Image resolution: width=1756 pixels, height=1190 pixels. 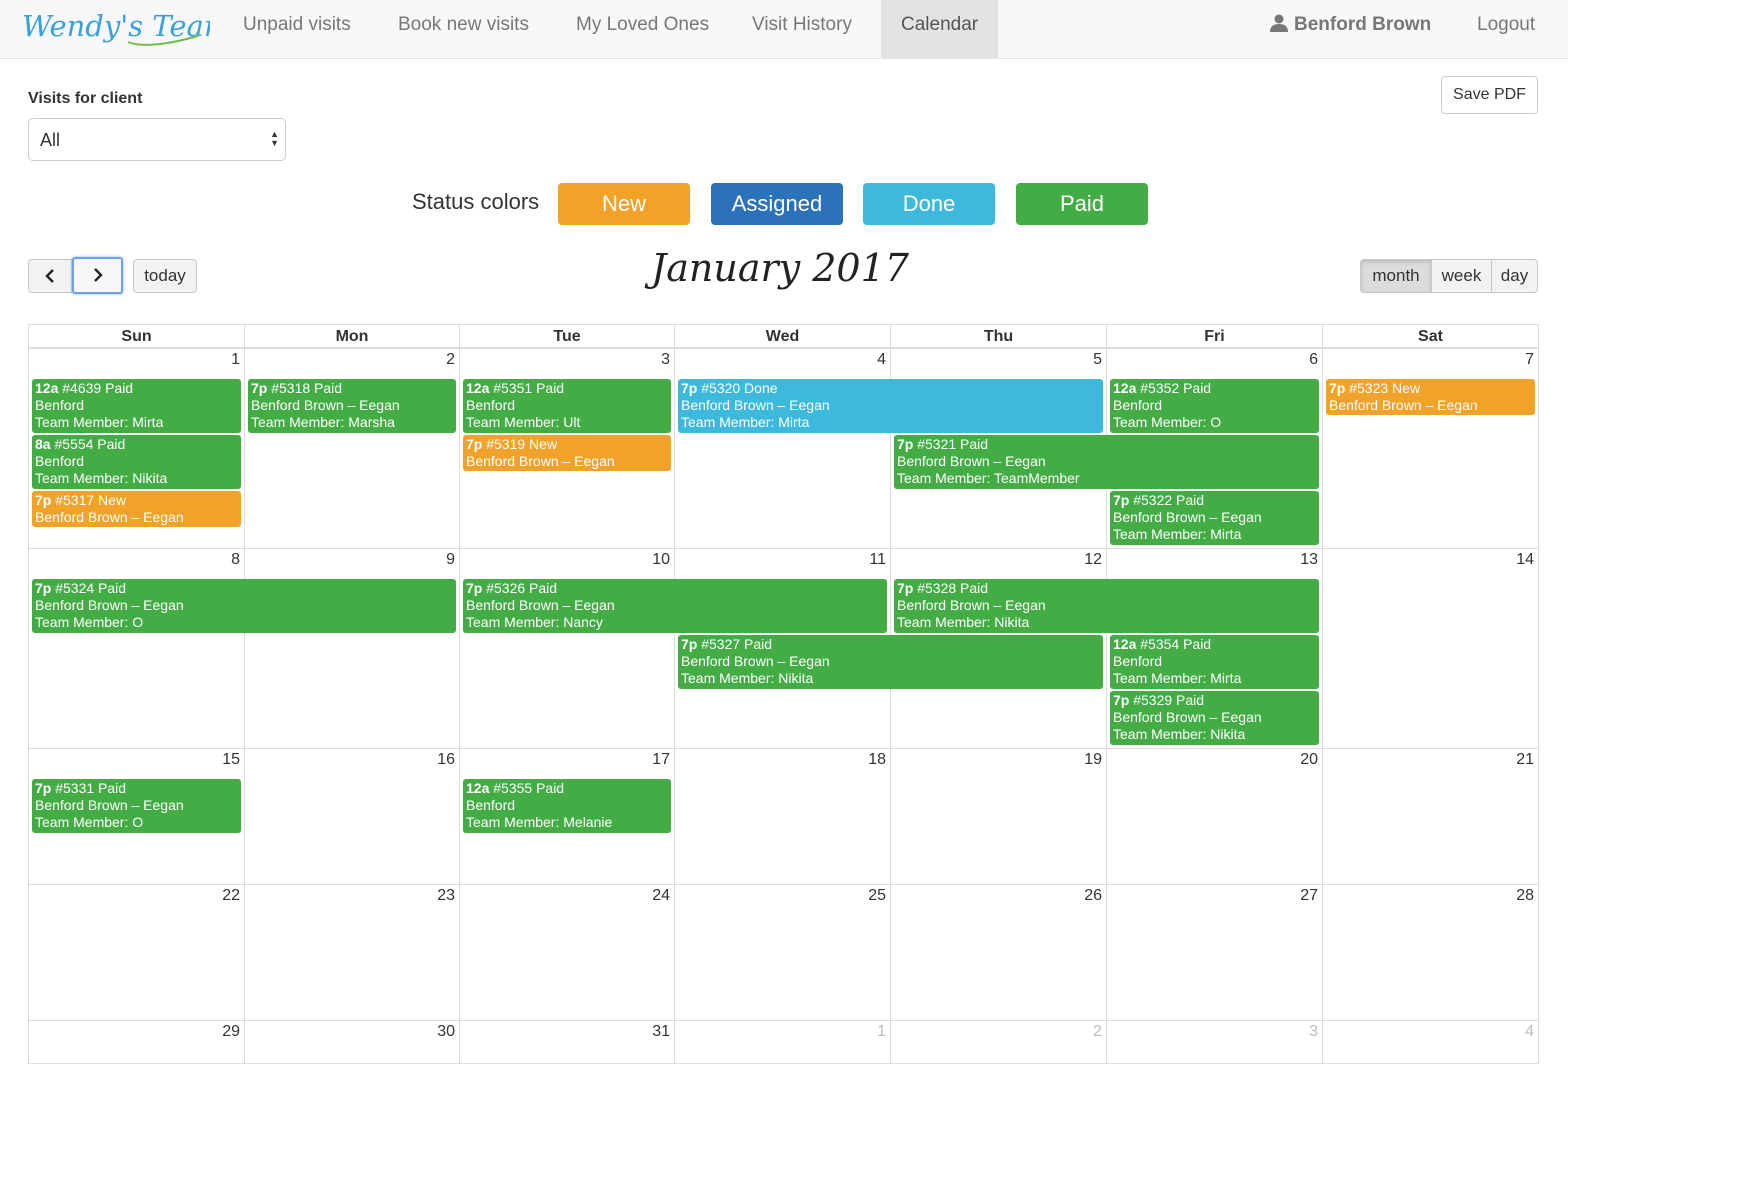 I want to click on calendar-event: 7p #5319 New Benford Brown – Eegan, so click(x=567, y=453).